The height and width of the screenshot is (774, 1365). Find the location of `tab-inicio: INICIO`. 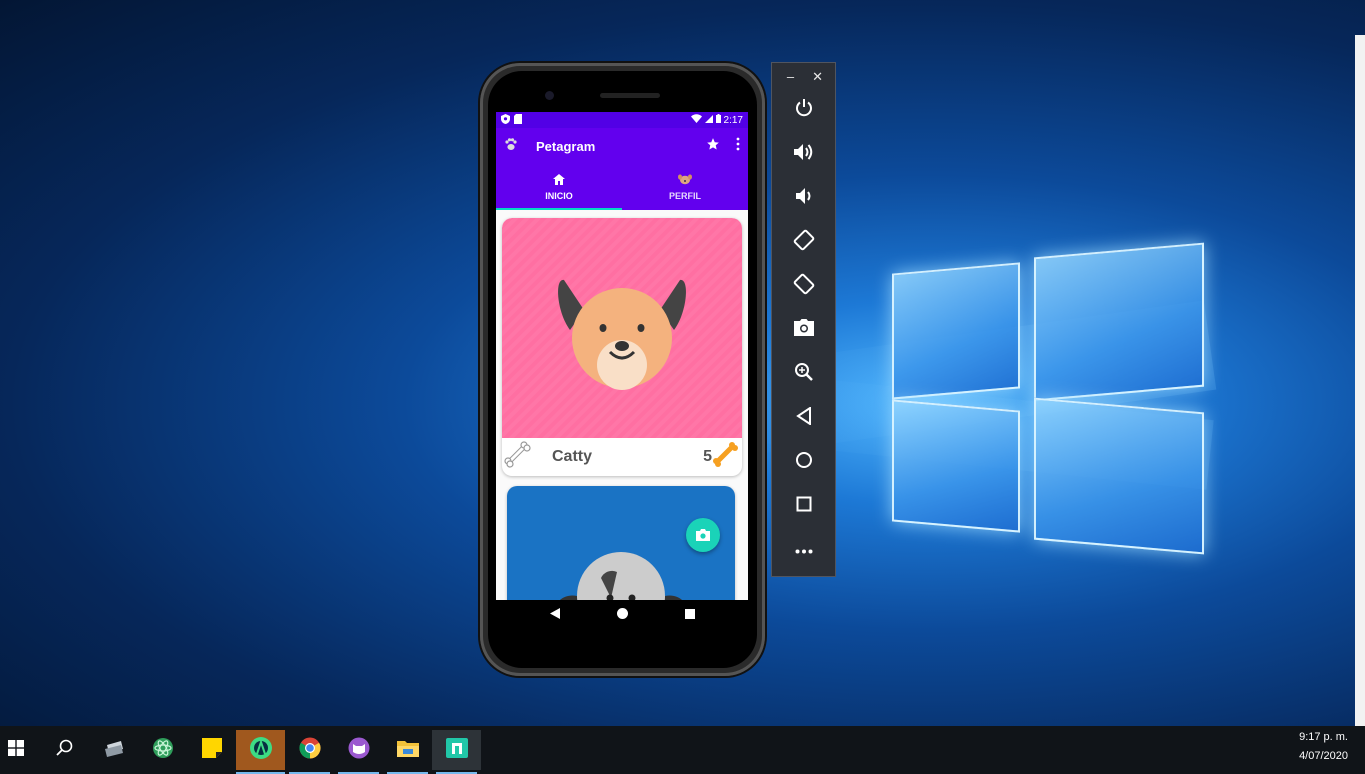

tab-inicio: INICIO is located at coordinates (559, 187).